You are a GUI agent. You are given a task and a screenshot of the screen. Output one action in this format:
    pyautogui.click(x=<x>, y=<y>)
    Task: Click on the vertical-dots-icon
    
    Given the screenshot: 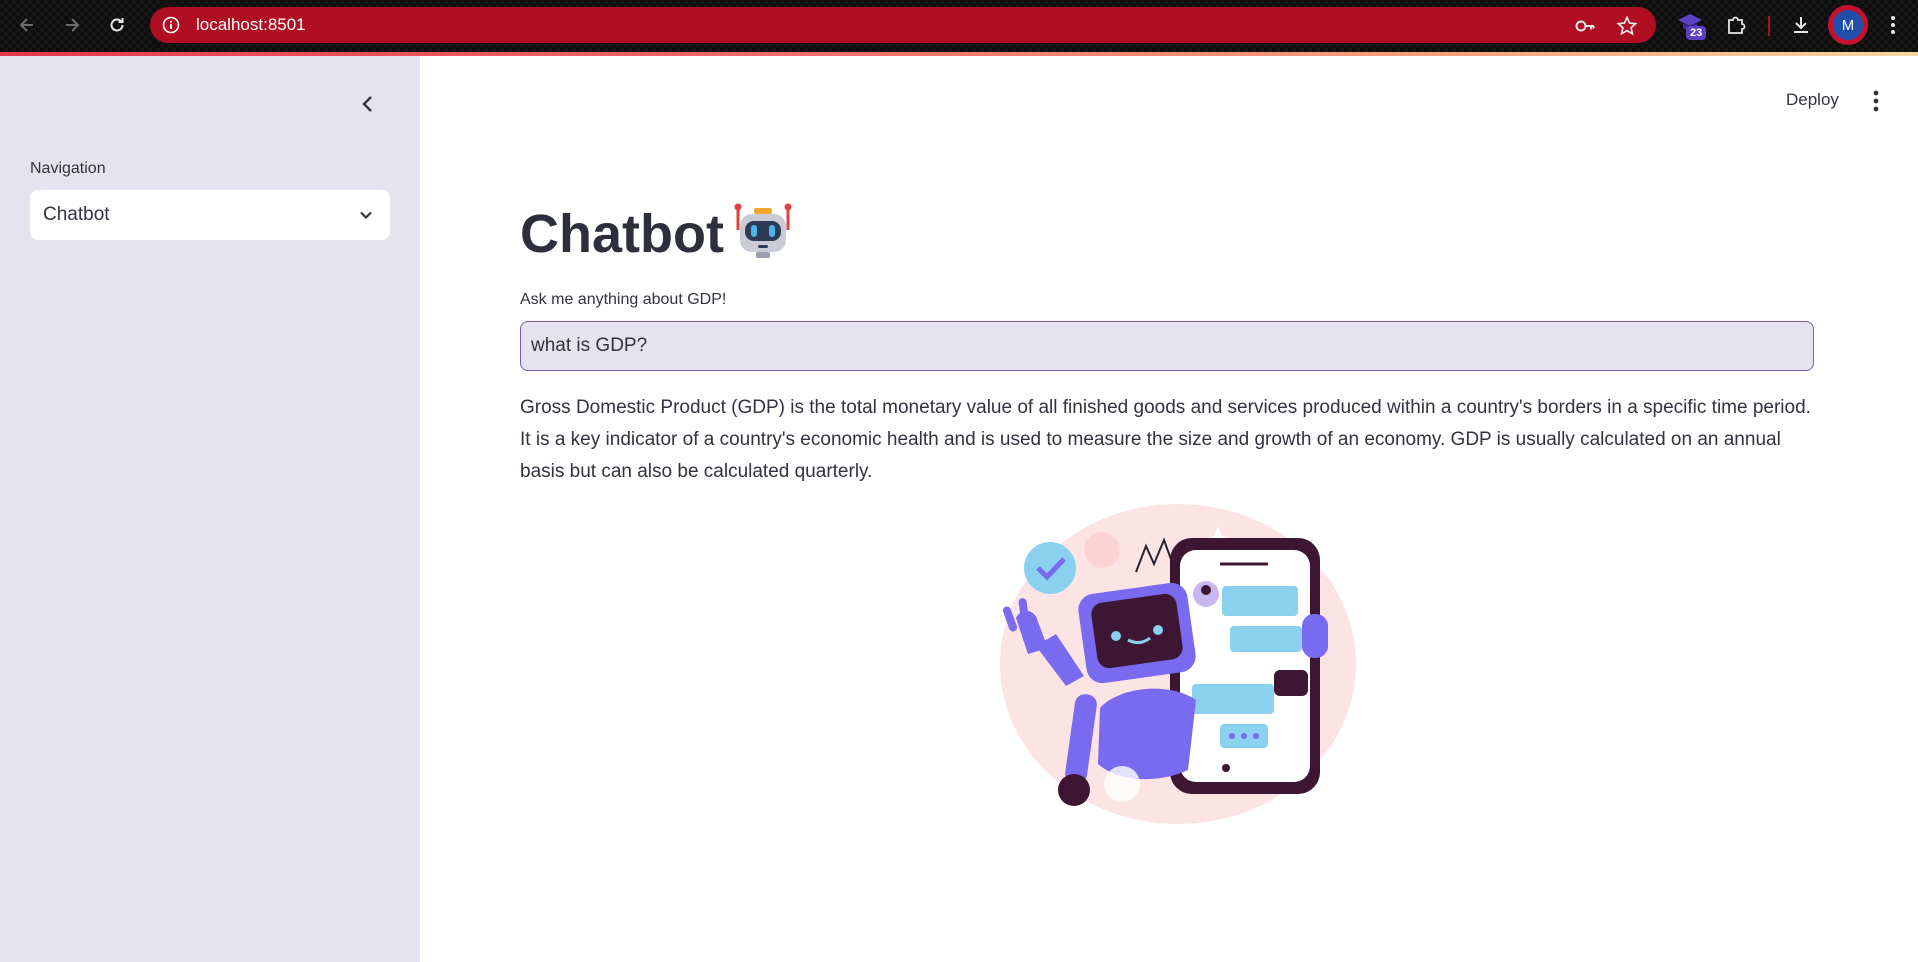 What is the action you would take?
    pyautogui.click(x=1893, y=25)
    